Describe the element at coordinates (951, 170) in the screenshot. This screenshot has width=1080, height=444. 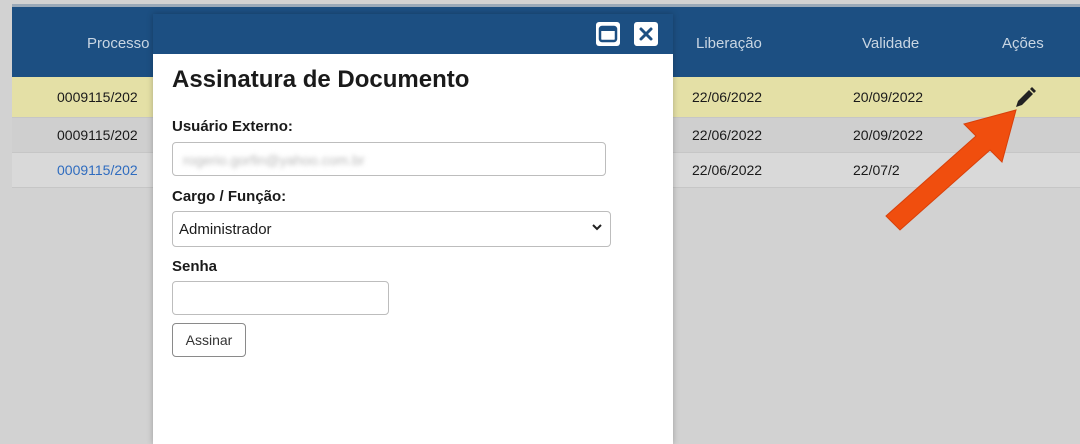
I see `arrow-icon` at that location.